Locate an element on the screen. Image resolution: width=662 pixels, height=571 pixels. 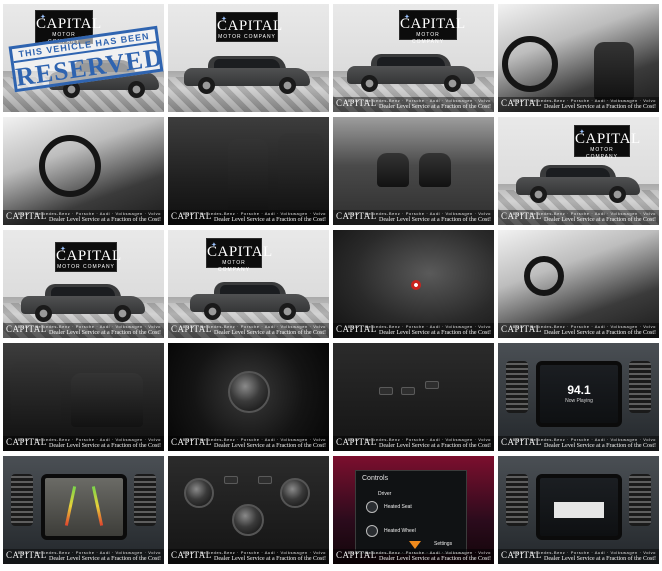
fan-knob-icon is located at coordinates (248, 520).